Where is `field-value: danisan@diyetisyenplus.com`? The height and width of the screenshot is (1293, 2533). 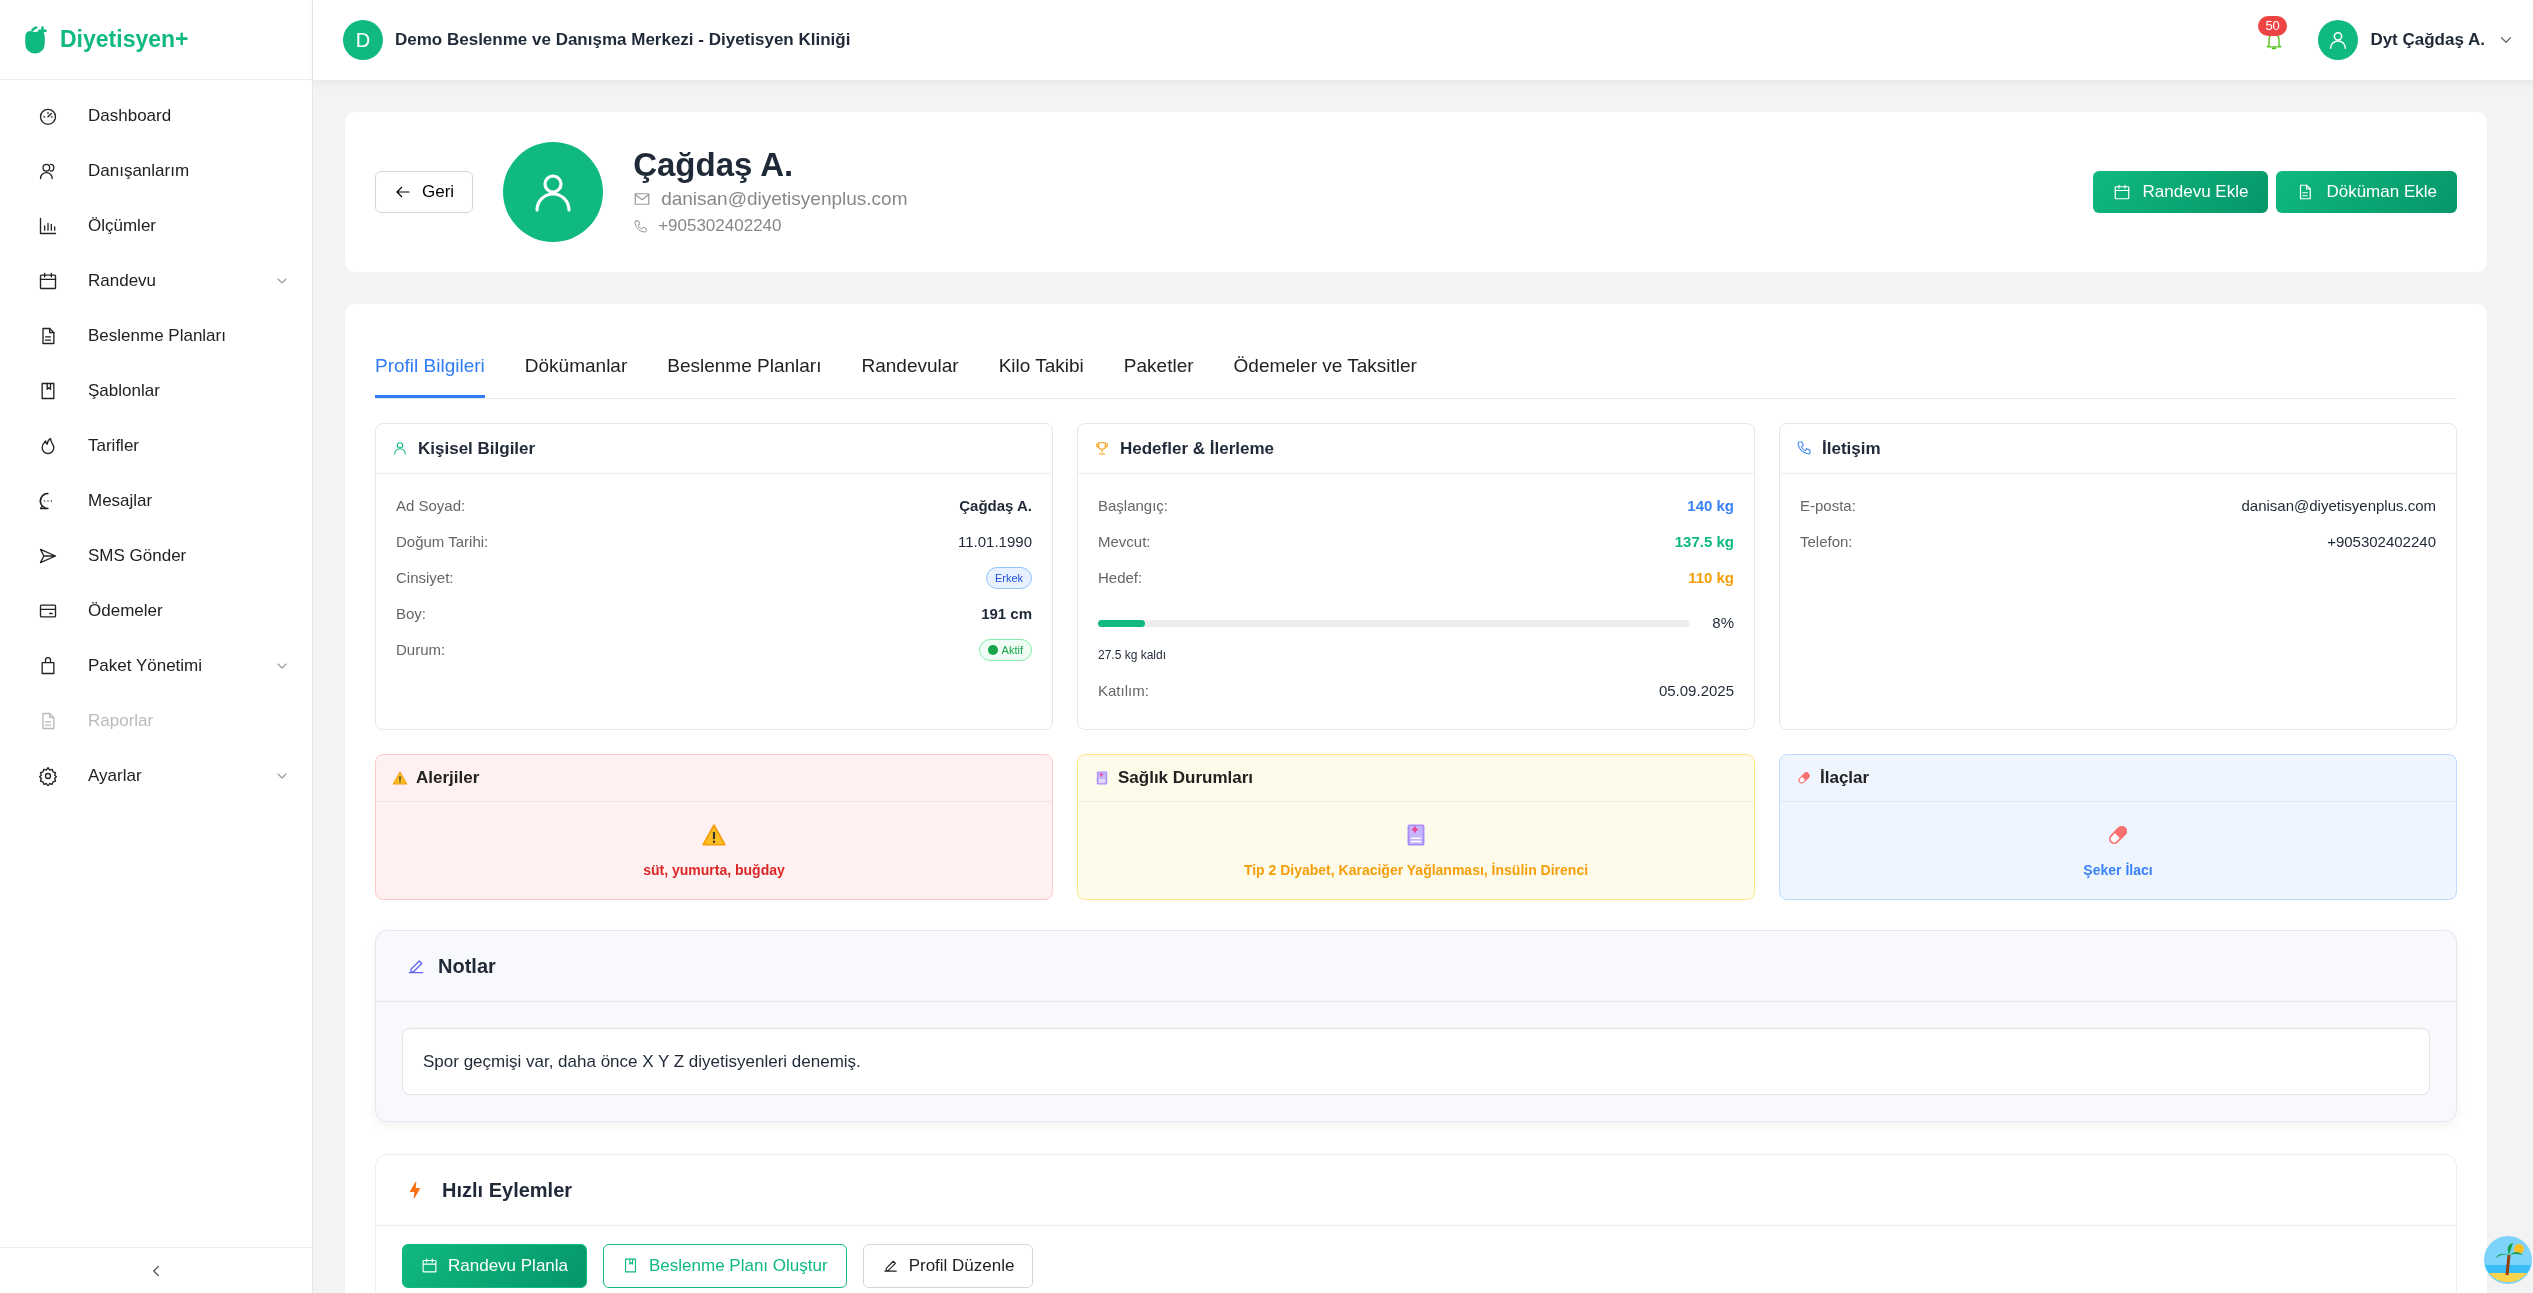
field-value: danisan@diyetisyenplus.com is located at coordinates (2338, 505).